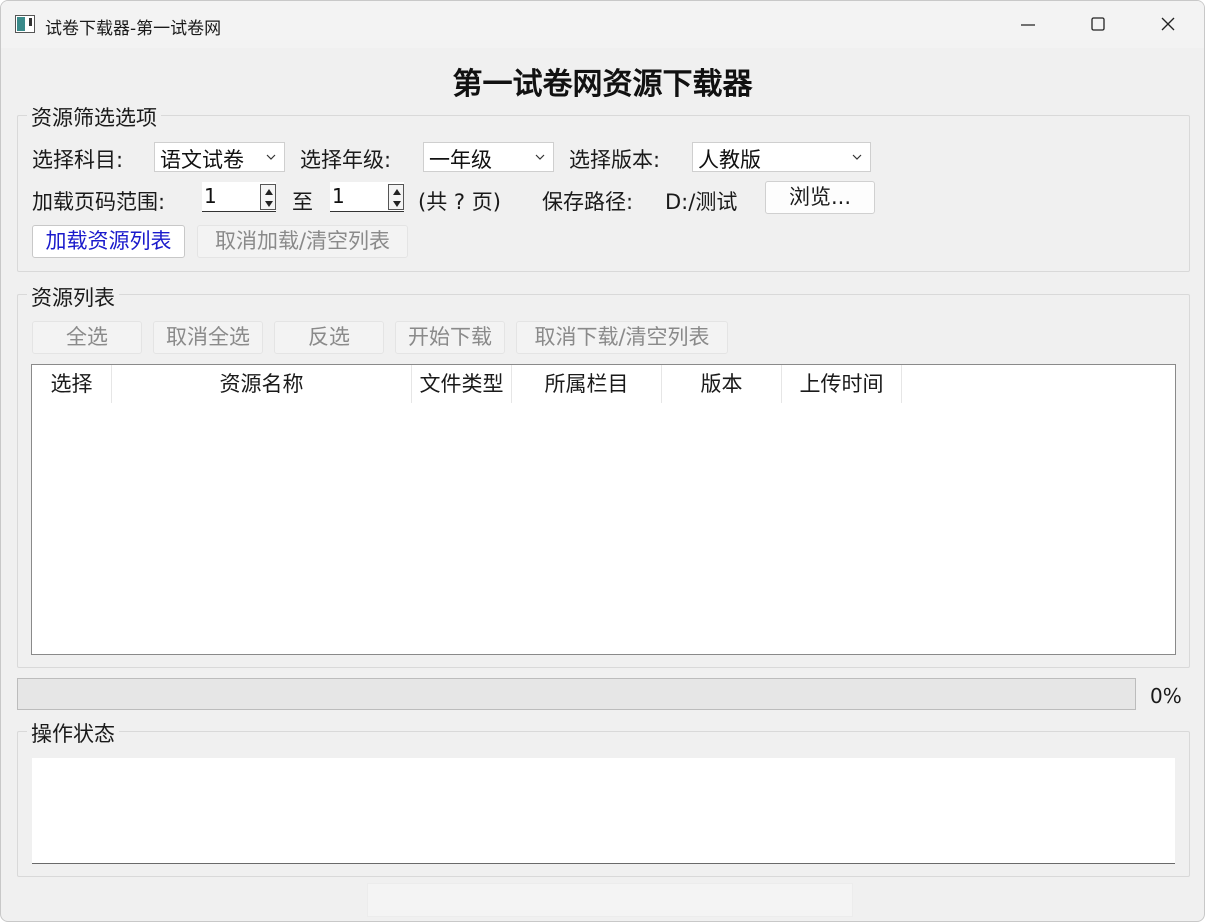 This screenshot has height=922, width=1205. I want to click on to-label: 至, so click(302, 202).